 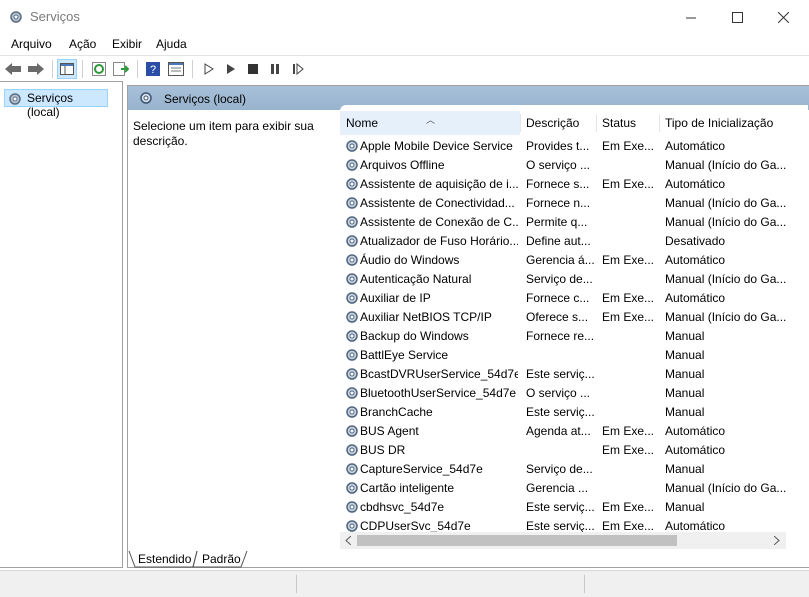 What do you see at coordinates (558, 123) in the screenshot?
I see `column-header-description: Descrição` at bounding box center [558, 123].